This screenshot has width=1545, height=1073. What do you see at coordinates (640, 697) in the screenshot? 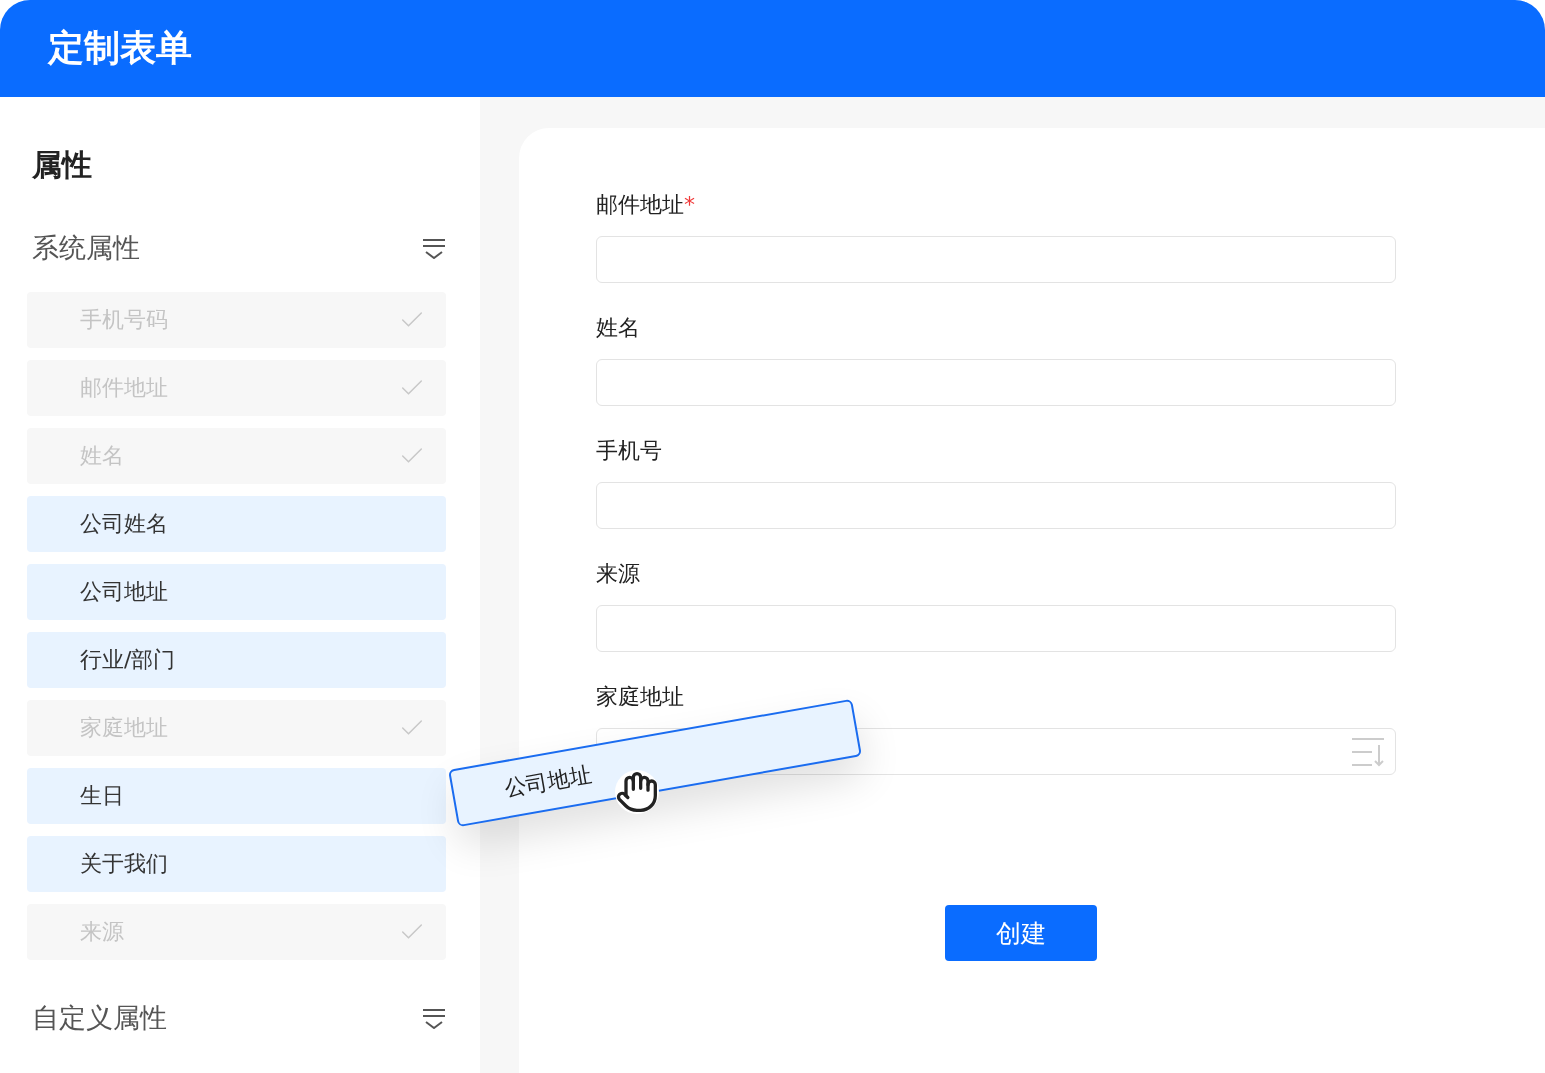
I see `field-label: 家庭地址` at bounding box center [640, 697].